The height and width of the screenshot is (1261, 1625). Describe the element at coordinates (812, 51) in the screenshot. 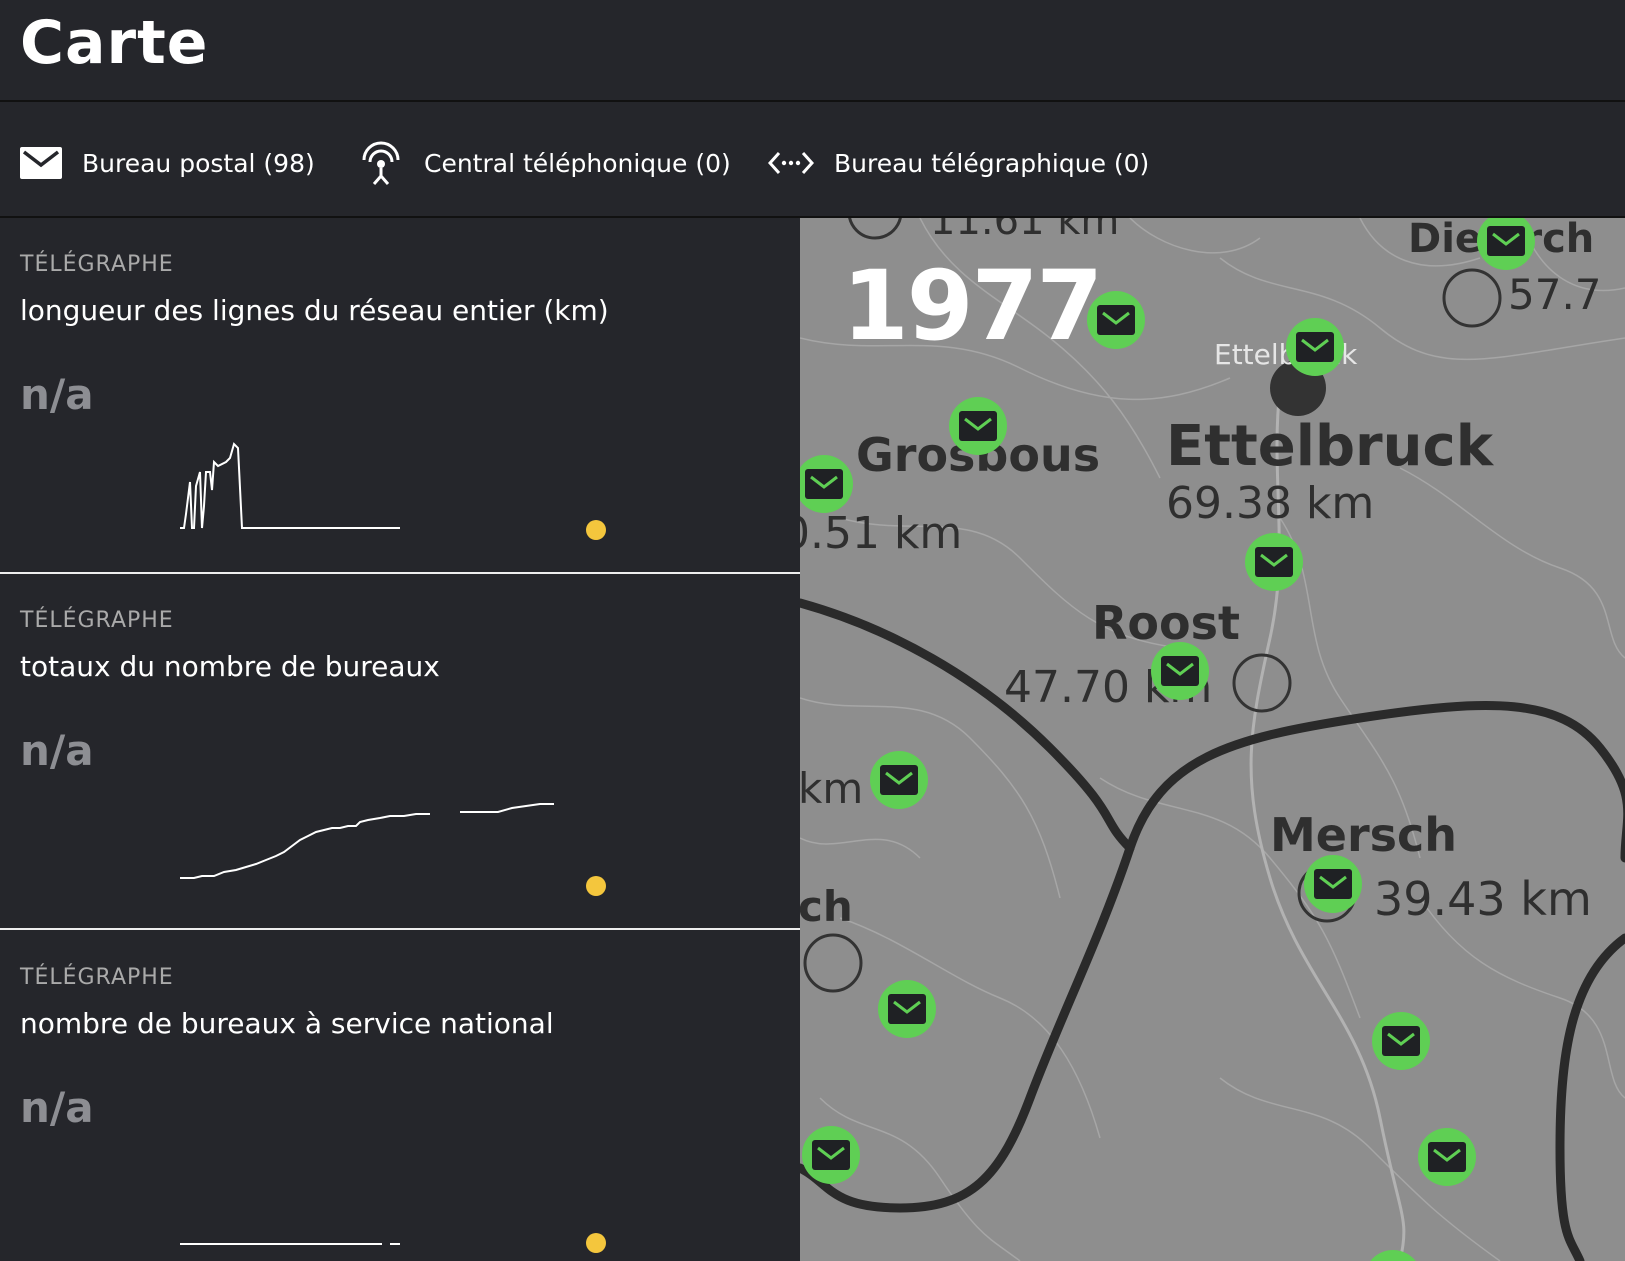

I see `app-header: Carte` at that location.